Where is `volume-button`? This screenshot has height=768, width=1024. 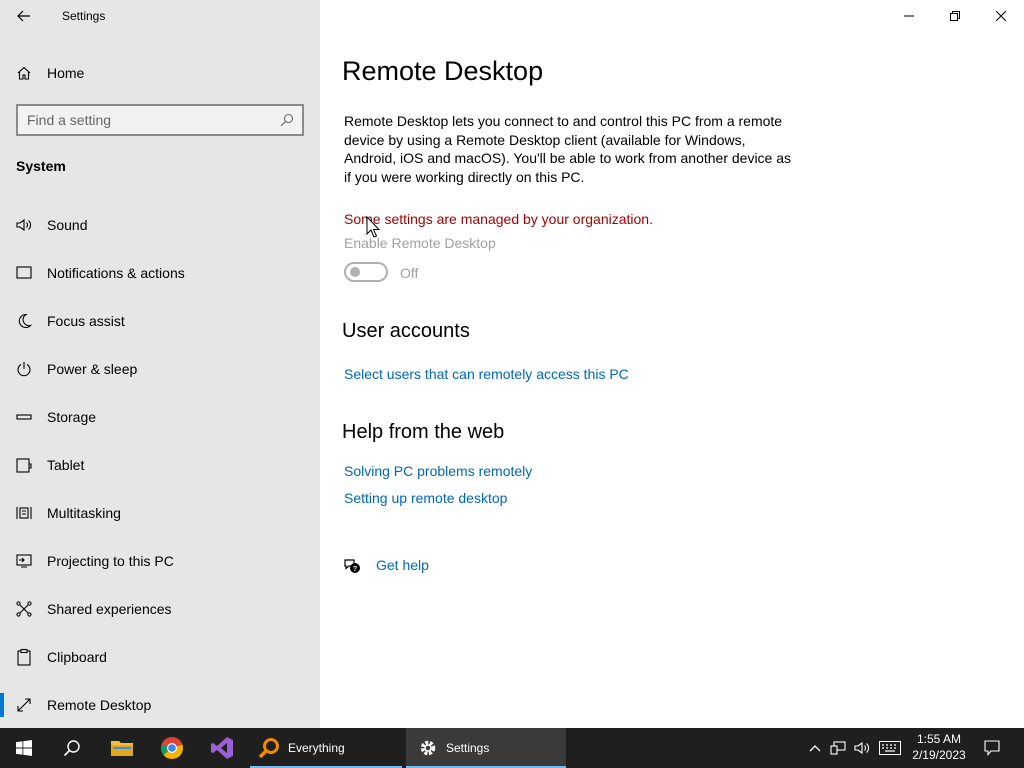 volume-button is located at coordinates (862, 748).